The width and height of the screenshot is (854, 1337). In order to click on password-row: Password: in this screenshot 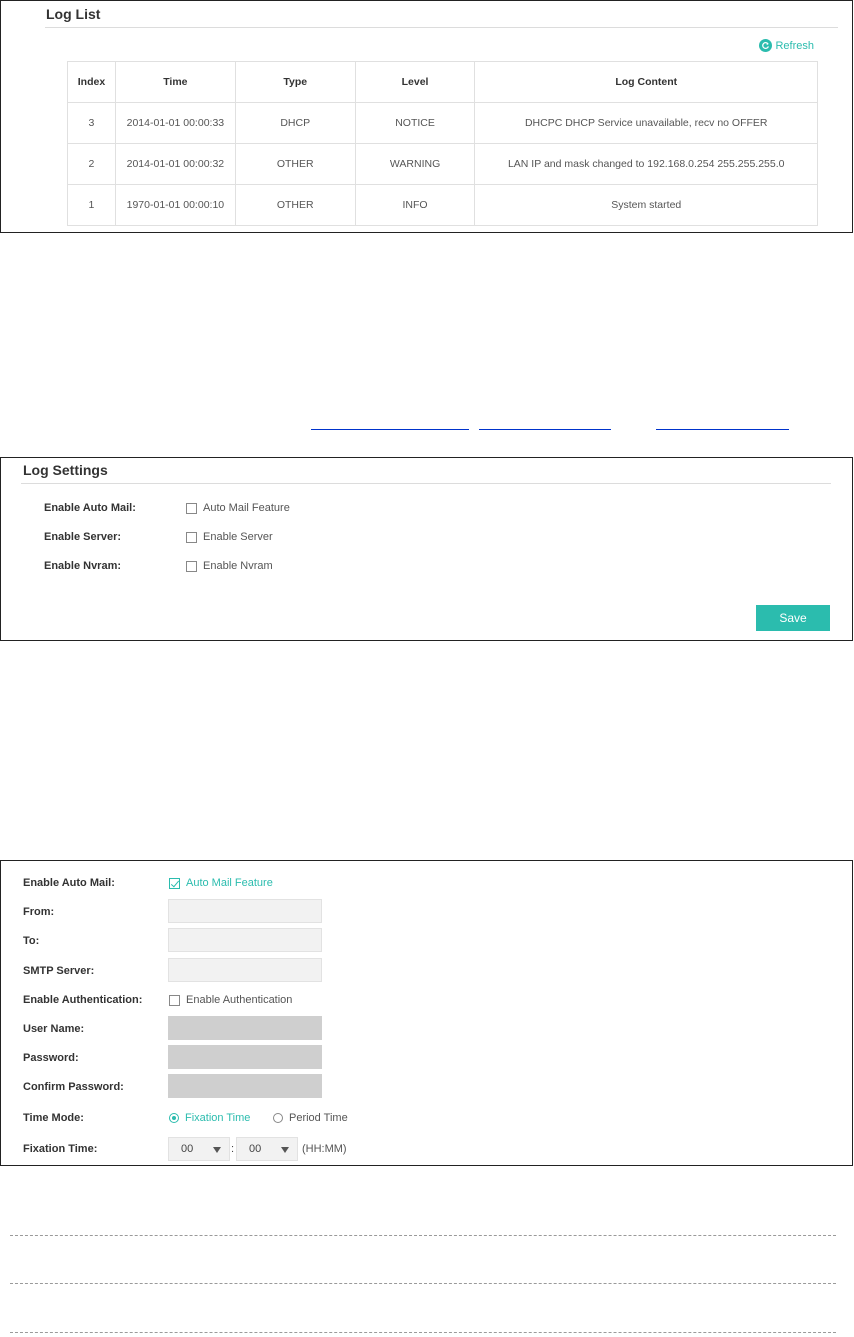, I will do `click(51, 1058)`.